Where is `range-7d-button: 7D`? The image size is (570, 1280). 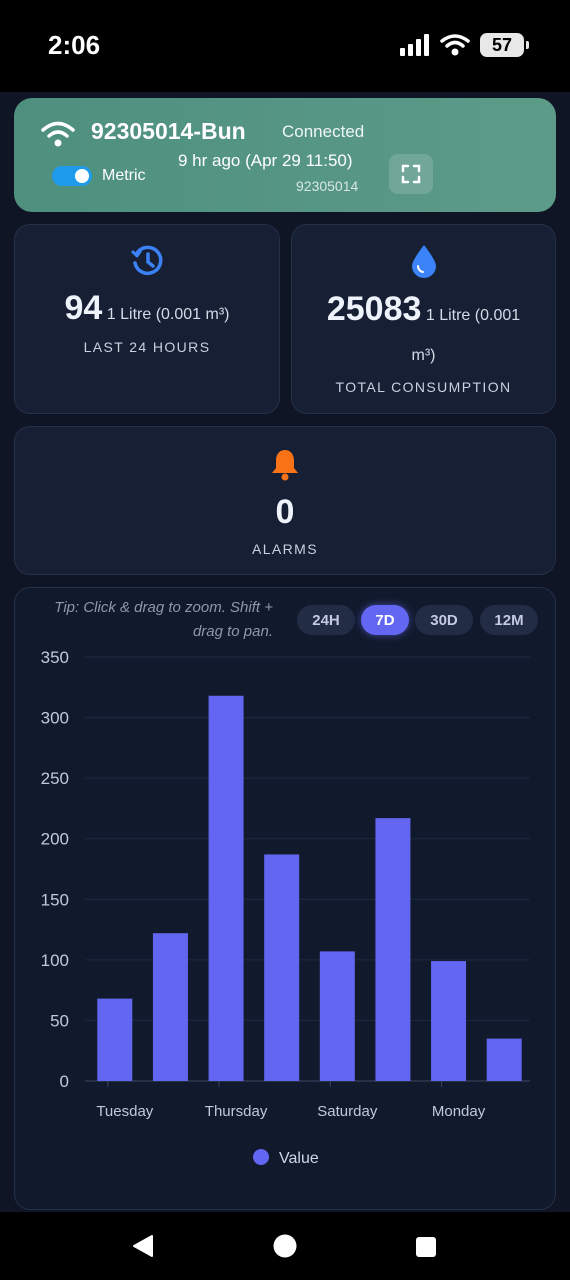 range-7d-button: 7D is located at coordinates (385, 620).